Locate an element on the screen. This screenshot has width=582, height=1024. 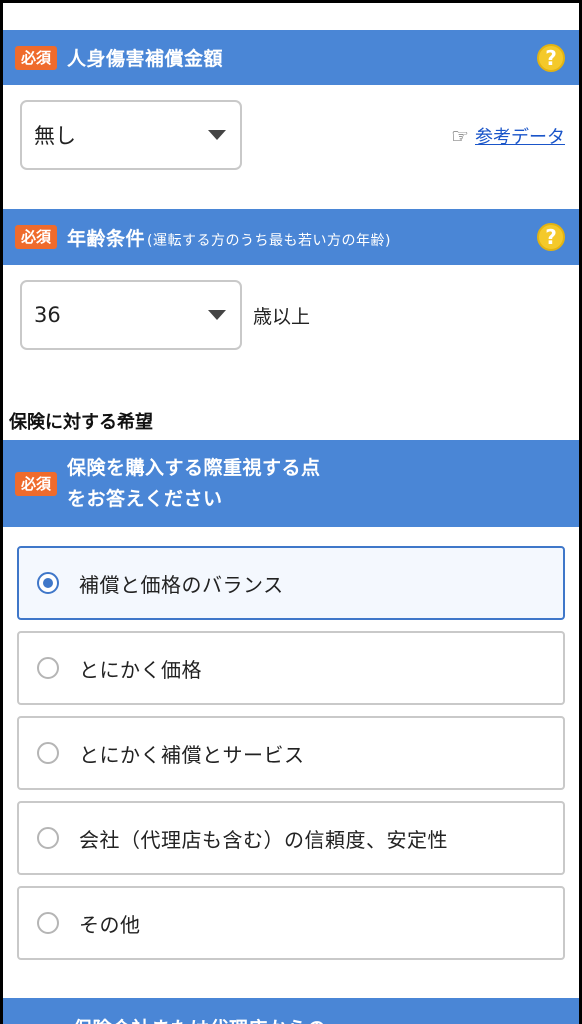
radio-selected is located at coordinates (48, 583).